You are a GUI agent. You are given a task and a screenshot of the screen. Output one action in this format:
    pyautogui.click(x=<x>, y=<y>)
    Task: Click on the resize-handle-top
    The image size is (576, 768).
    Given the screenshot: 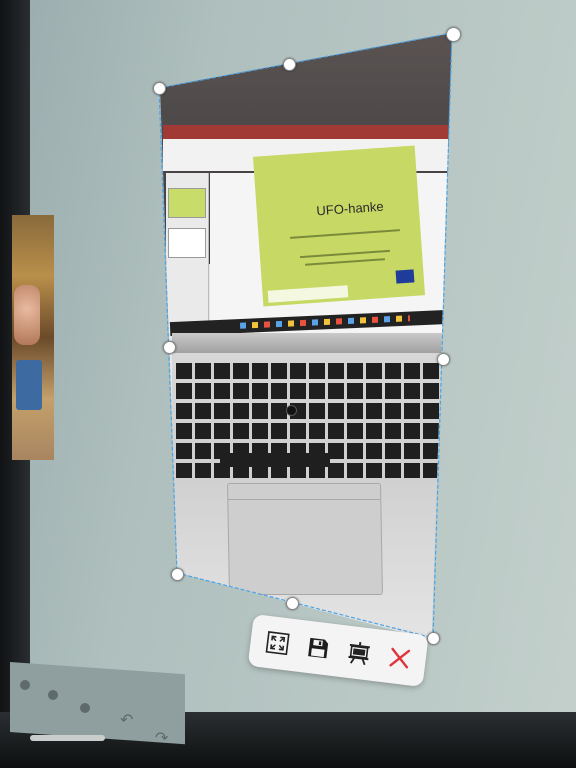 What is the action you would take?
    pyautogui.click(x=289, y=64)
    